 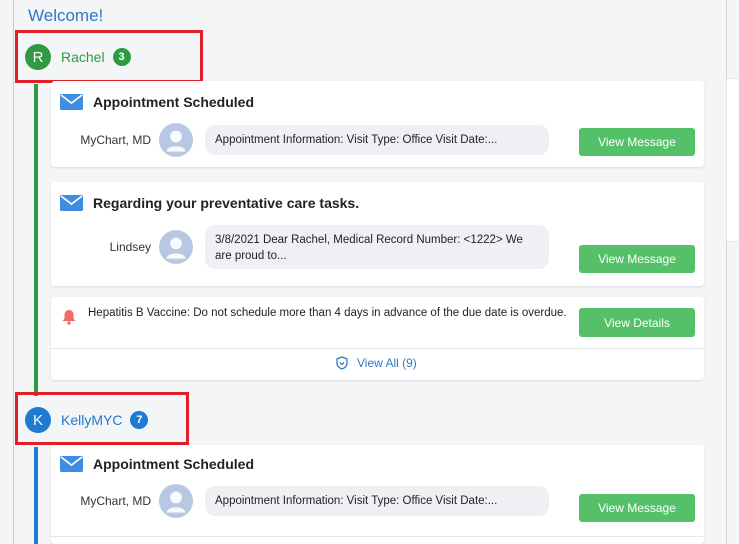 What do you see at coordinates (342, 363) in the screenshot?
I see `shield-icon` at bounding box center [342, 363].